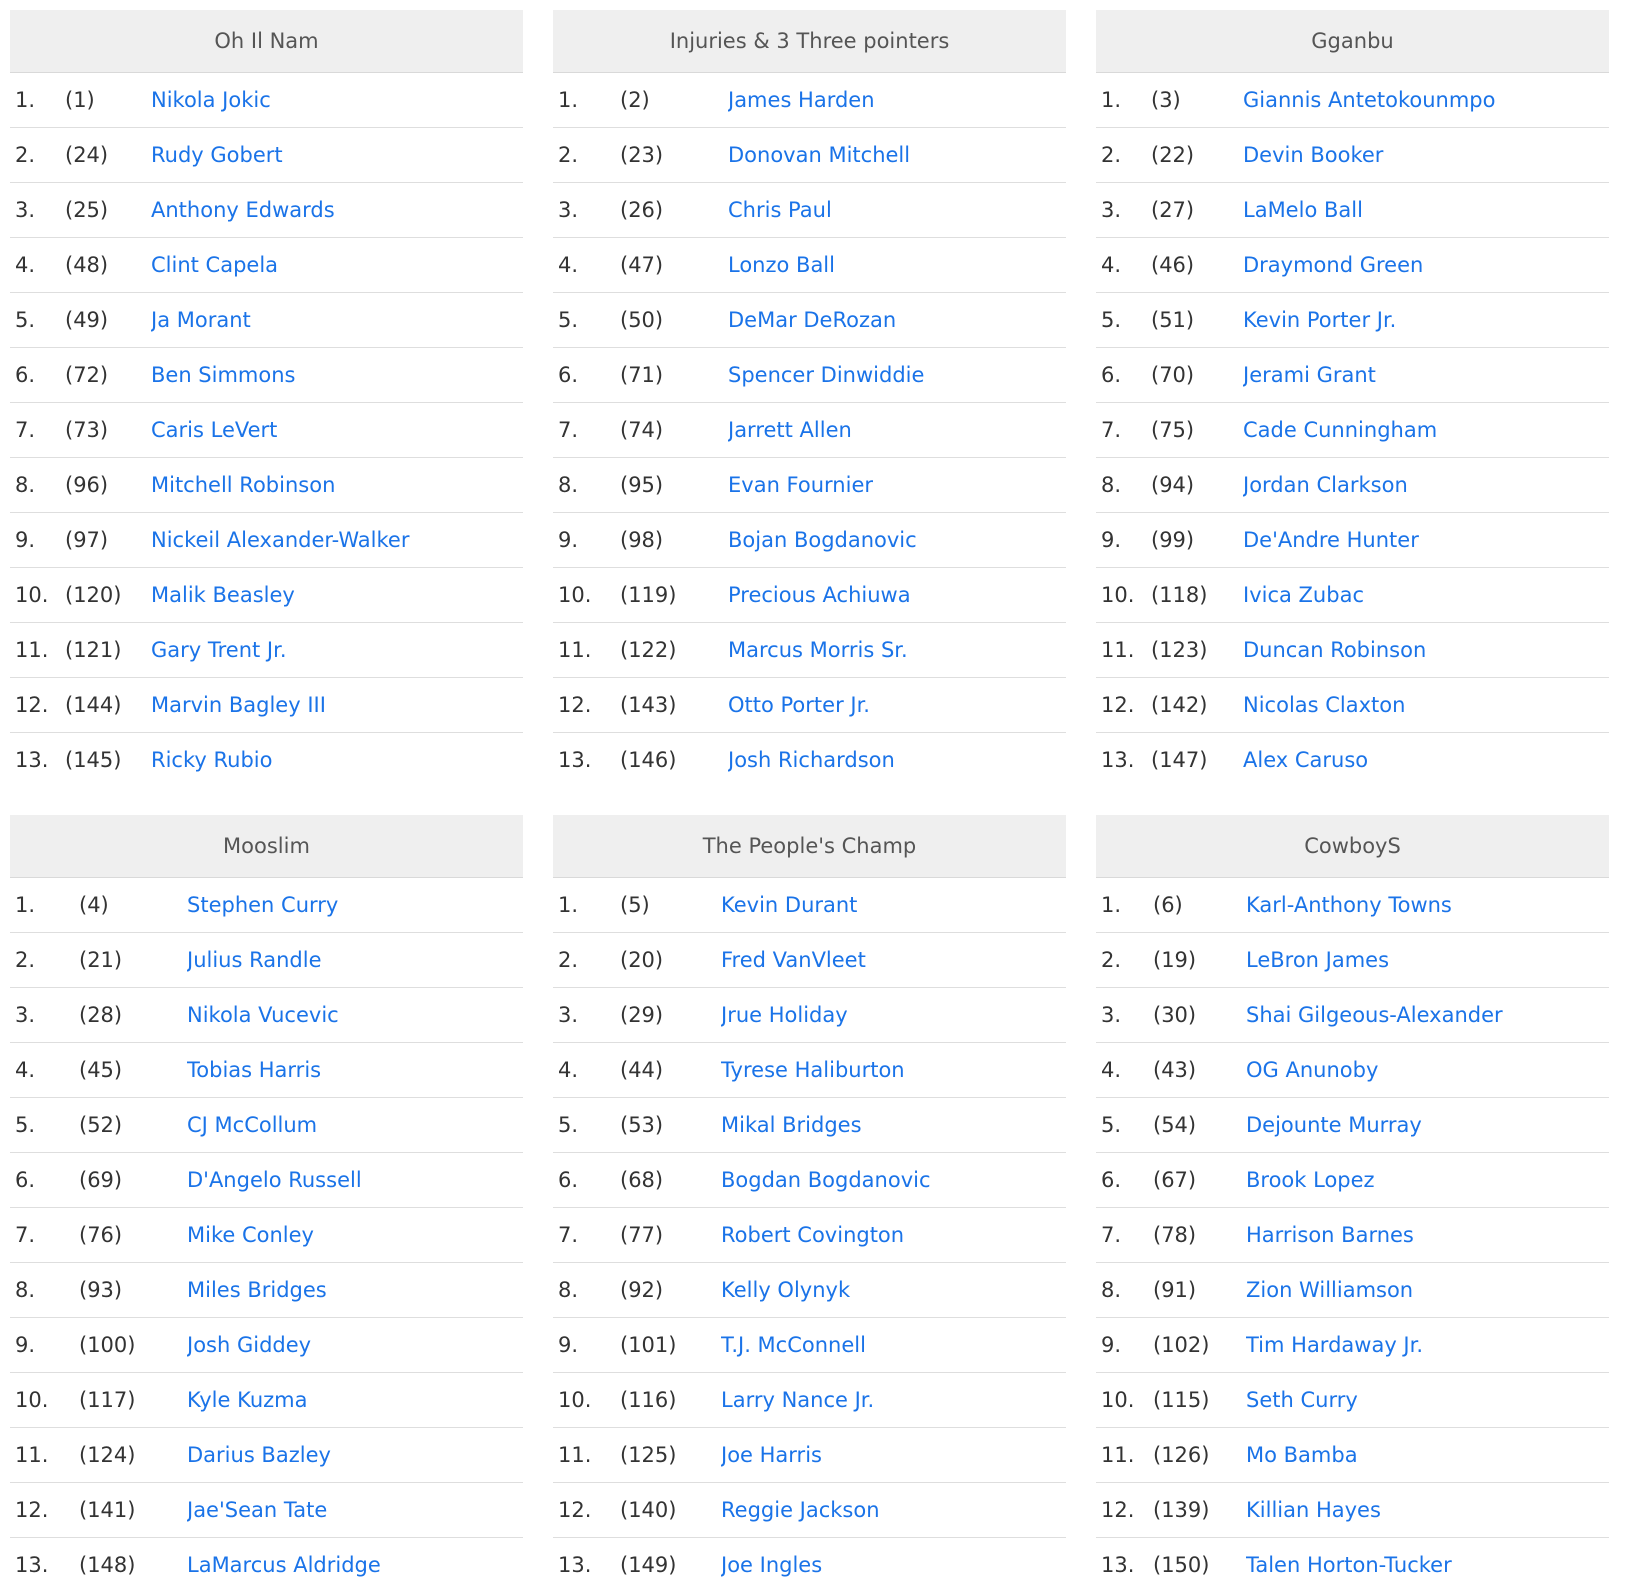 This screenshot has height=1592, width=1626. Describe the element at coordinates (238, 705) in the screenshot. I see `player-link: Marvin Bagley III` at that location.